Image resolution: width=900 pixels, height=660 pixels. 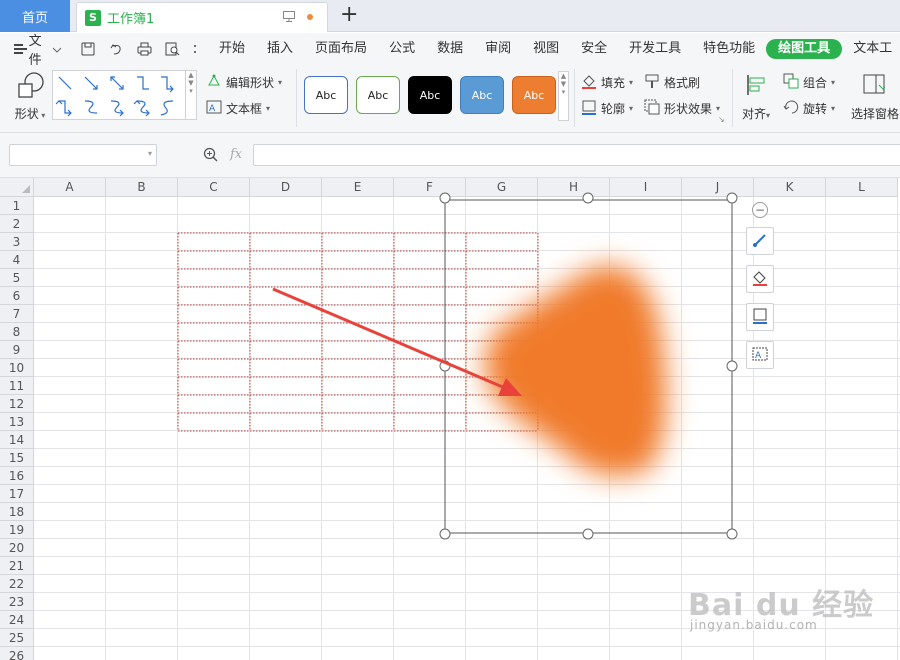 What do you see at coordinates (190, 95) in the screenshot?
I see `gallery-scroll: ▲ ▼ ▾` at bounding box center [190, 95].